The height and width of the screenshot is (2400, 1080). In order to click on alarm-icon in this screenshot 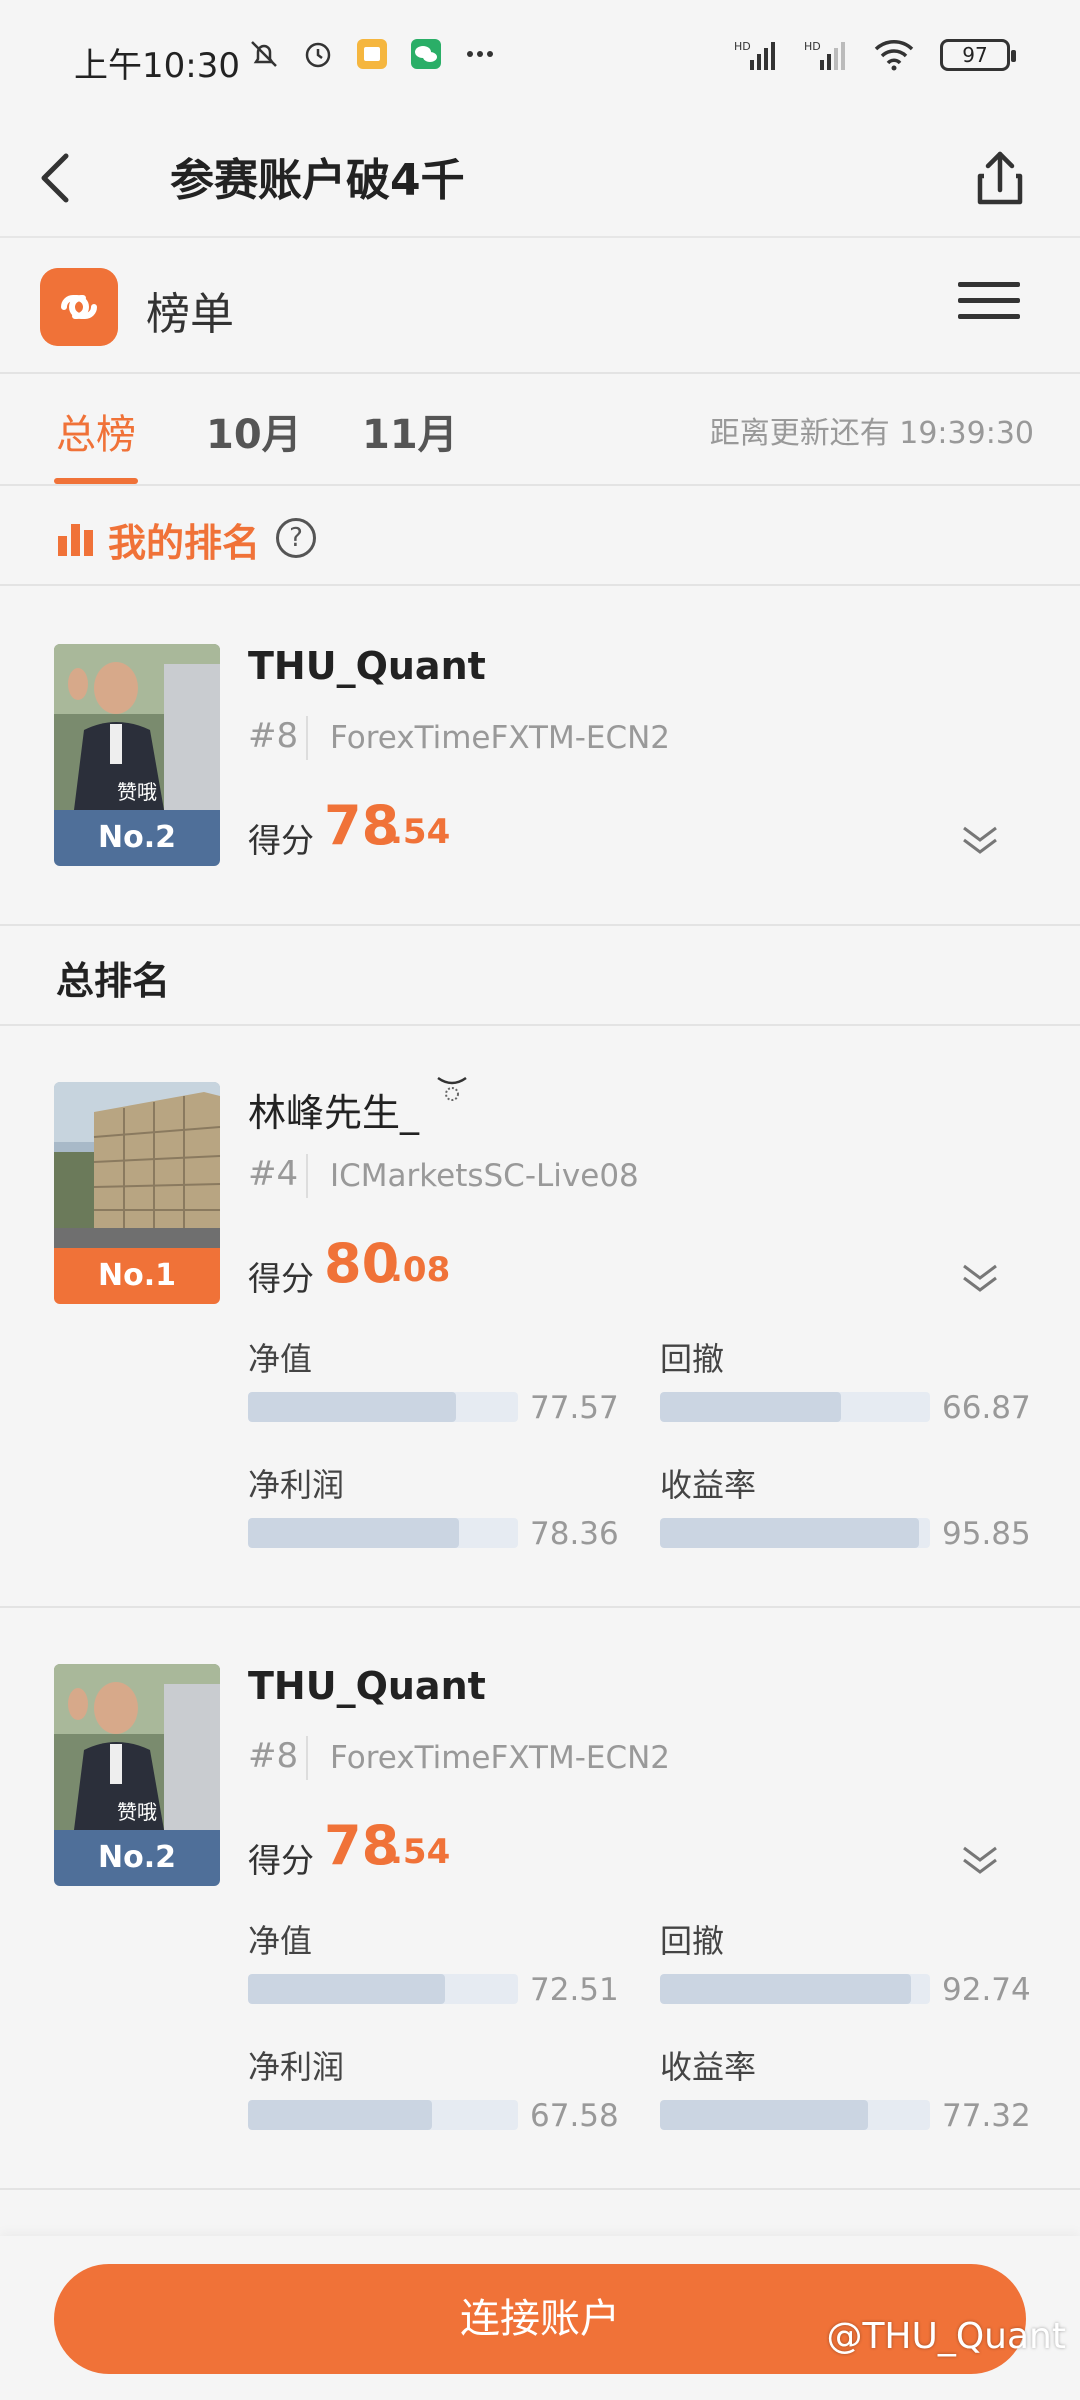, I will do `click(318, 55)`.